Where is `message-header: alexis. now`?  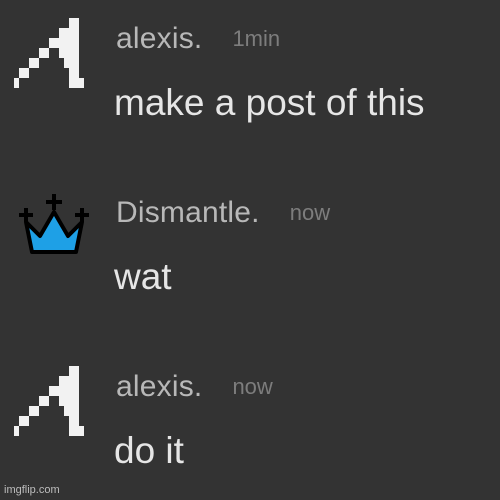 message-header: alexis. now is located at coordinates (194, 387).